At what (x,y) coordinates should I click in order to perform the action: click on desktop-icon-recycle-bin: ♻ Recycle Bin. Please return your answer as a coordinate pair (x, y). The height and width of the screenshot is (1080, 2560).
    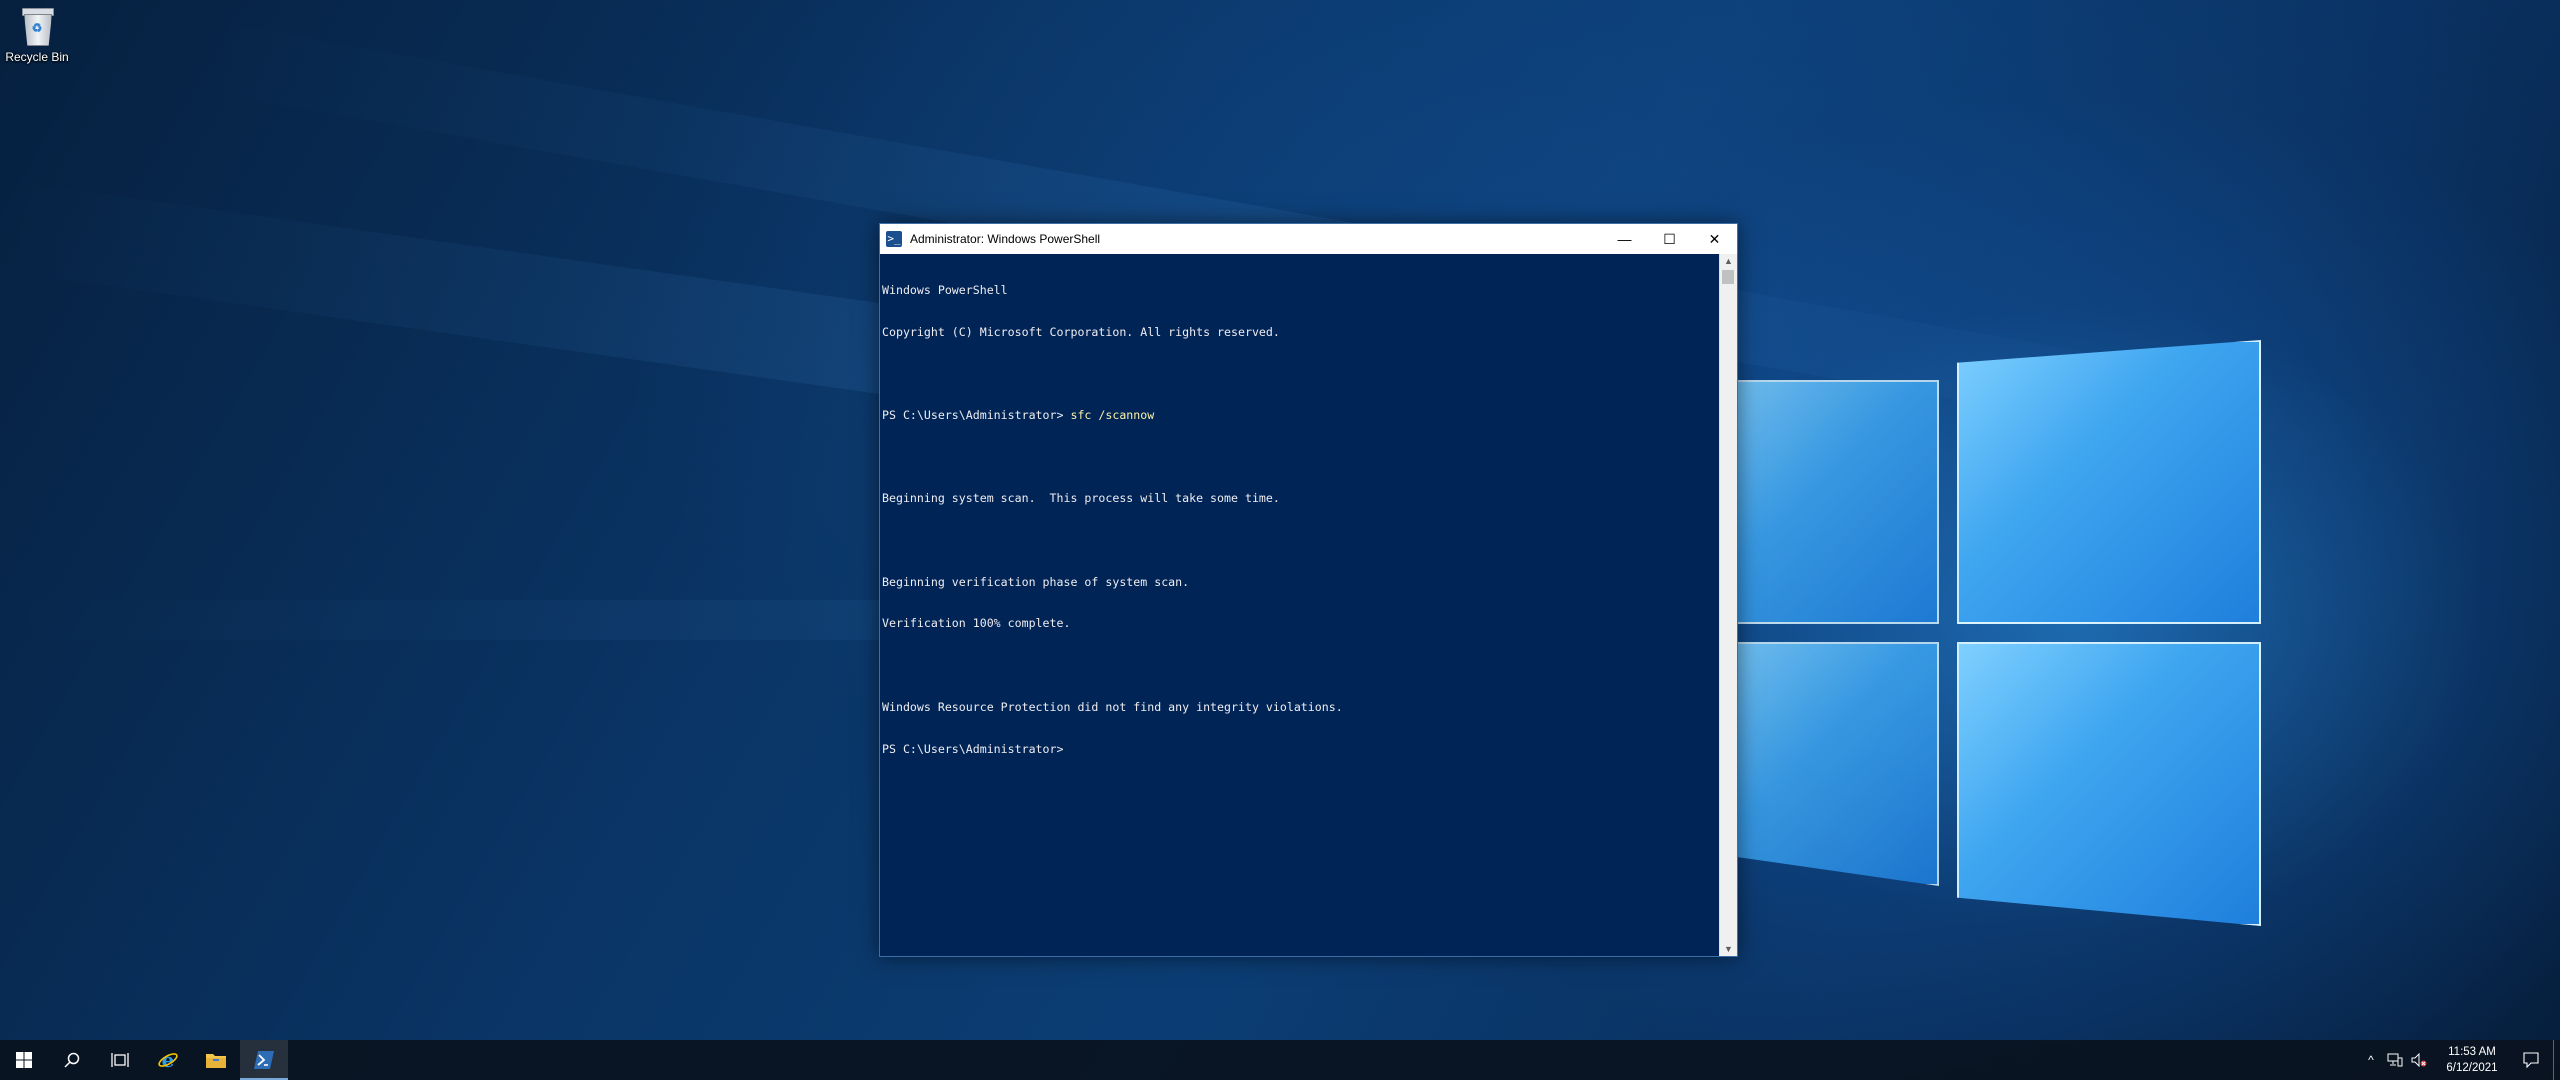
    Looking at the image, I should click on (37, 35).